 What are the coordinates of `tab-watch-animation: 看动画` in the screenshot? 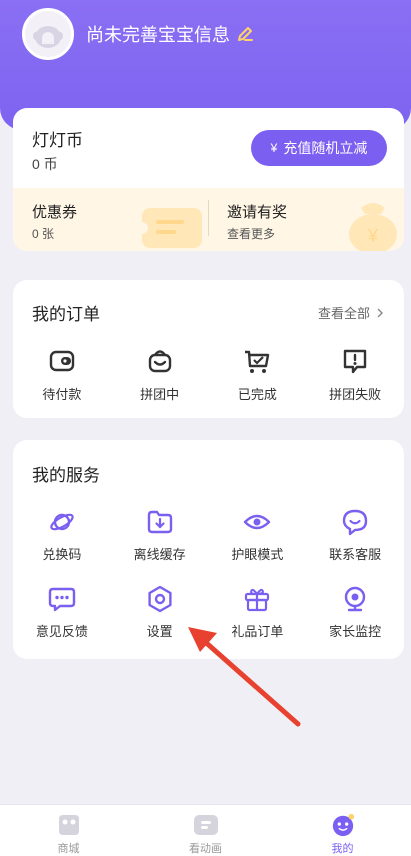 It's located at (205, 830).